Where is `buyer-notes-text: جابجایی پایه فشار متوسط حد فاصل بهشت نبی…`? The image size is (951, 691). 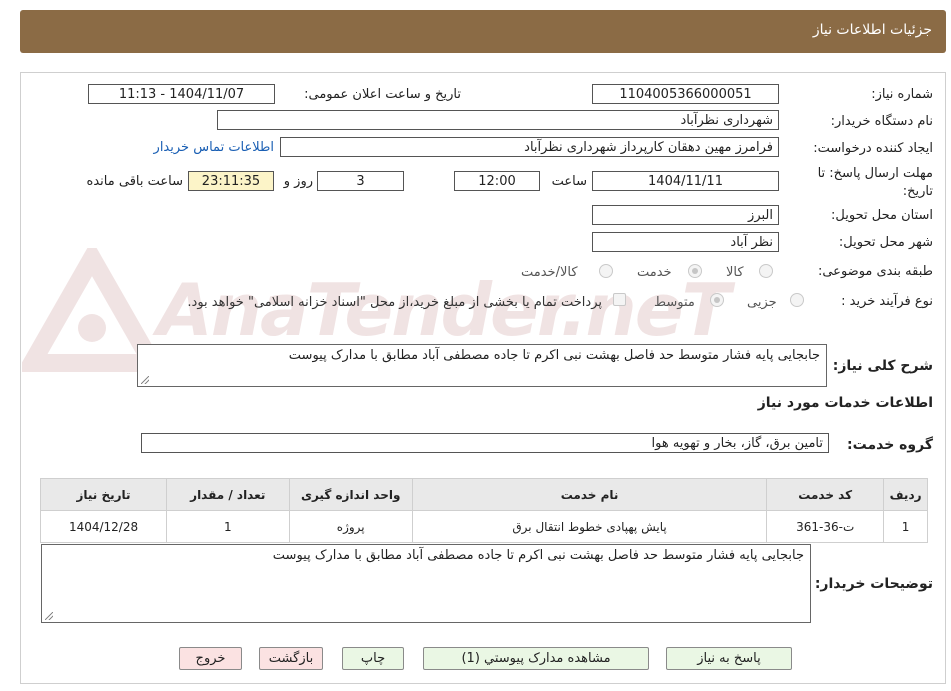 buyer-notes-text: جابجایی پایه فشار متوسط حد فاصل بهشت نبی… is located at coordinates (538, 555).